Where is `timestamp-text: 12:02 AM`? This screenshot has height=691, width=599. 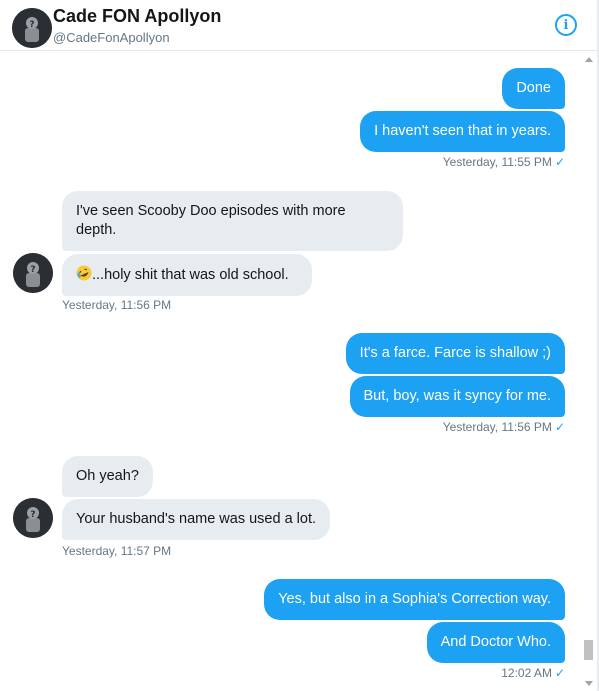 timestamp-text: 12:02 AM is located at coordinates (526, 673).